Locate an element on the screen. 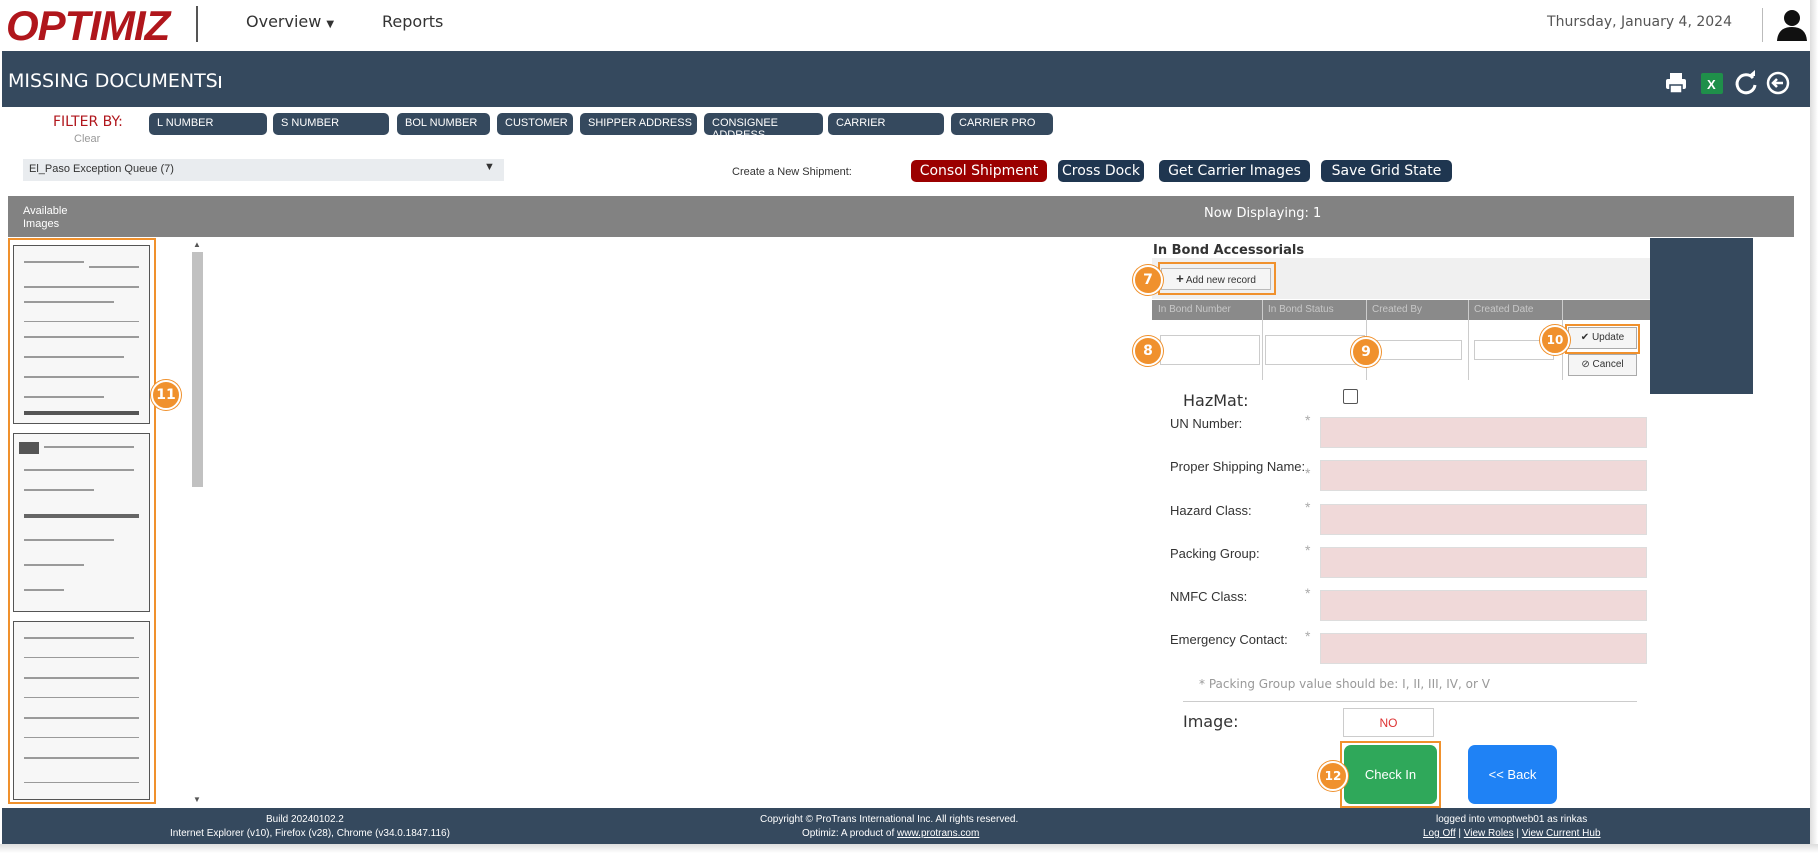 The height and width of the screenshot is (853, 1818). filter-carrier: CARRIER is located at coordinates (886, 124).